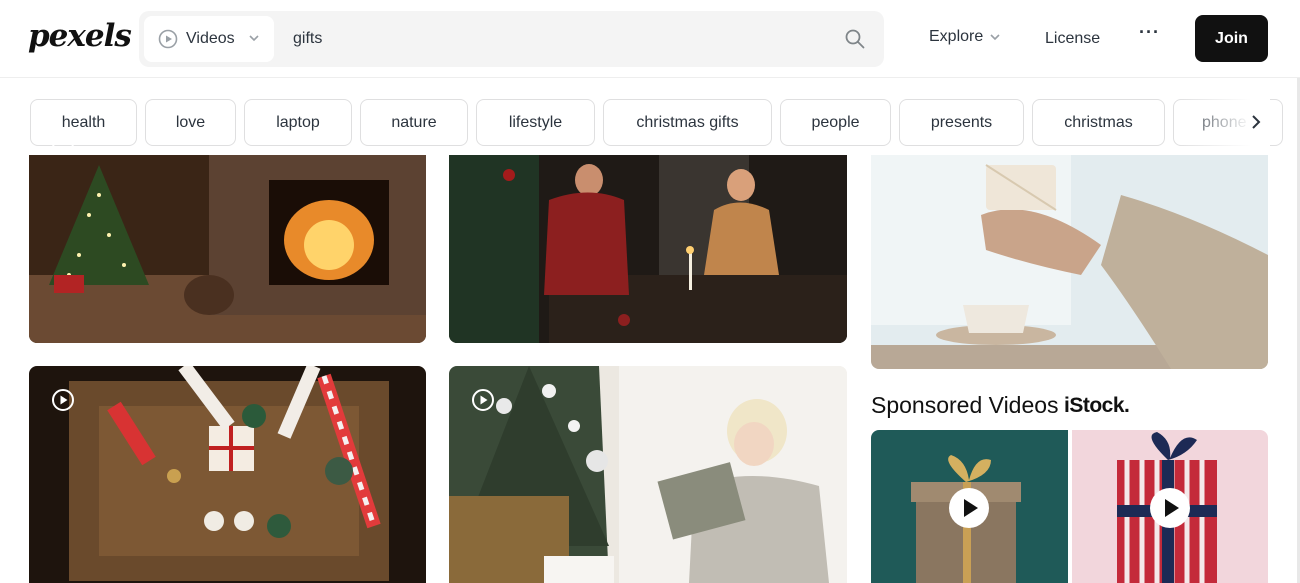 This screenshot has width=1300, height=583. I want to click on top-header: pexels Videos Explore License ··· Join, so click(650, 39).